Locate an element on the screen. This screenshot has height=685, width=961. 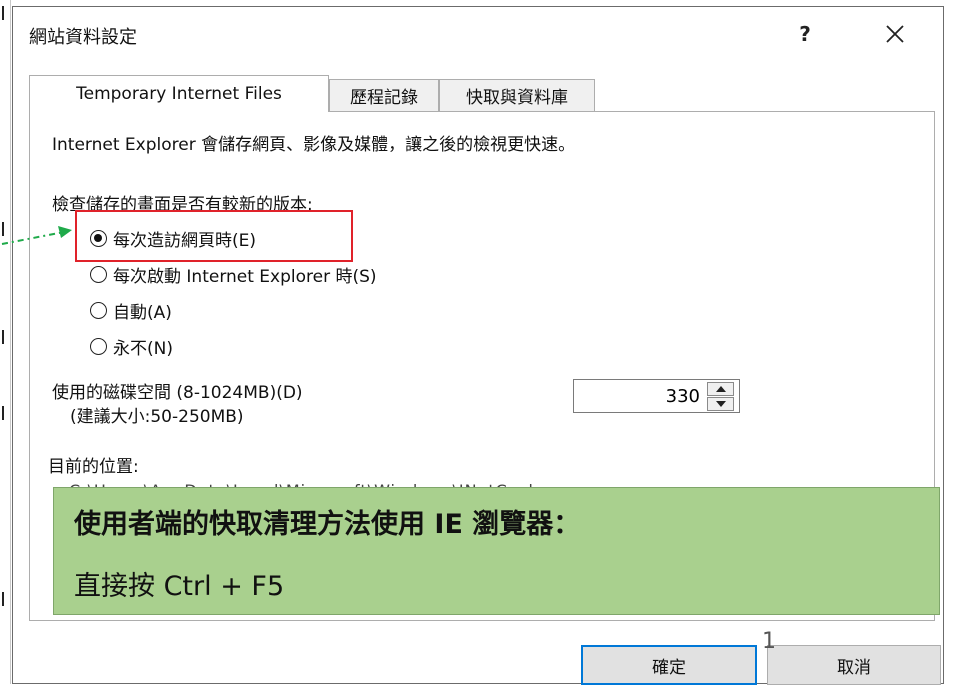
radio-every-start: 每次啟動 Internet Explorer 時(S) is located at coordinates (233, 274).